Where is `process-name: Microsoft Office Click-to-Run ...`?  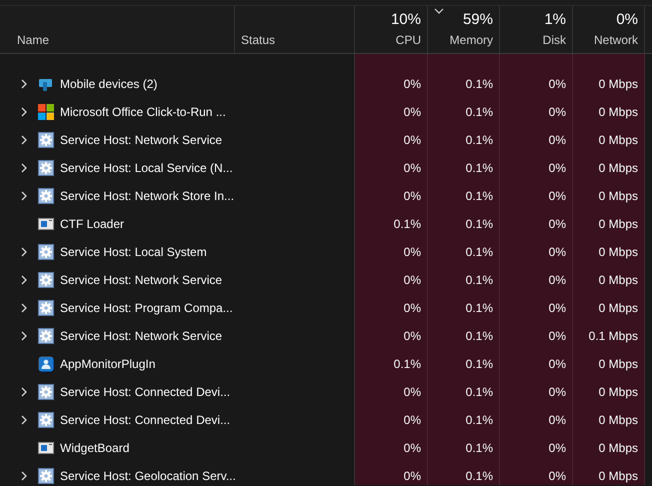 process-name: Microsoft Office Click-to-Run ... is located at coordinates (143, 112).